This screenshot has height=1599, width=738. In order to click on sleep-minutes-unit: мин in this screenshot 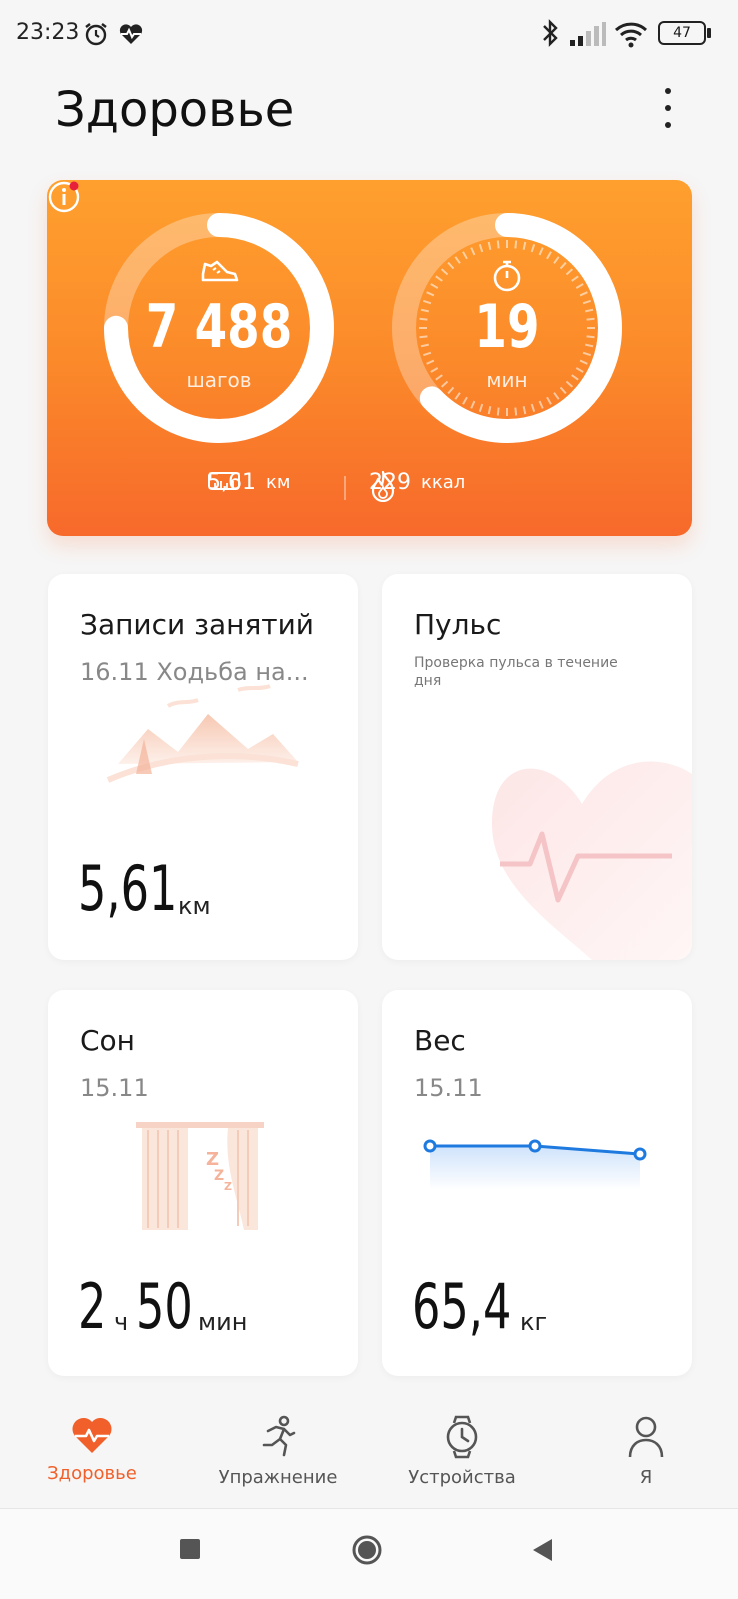, I will do `click(223, 1322)`.